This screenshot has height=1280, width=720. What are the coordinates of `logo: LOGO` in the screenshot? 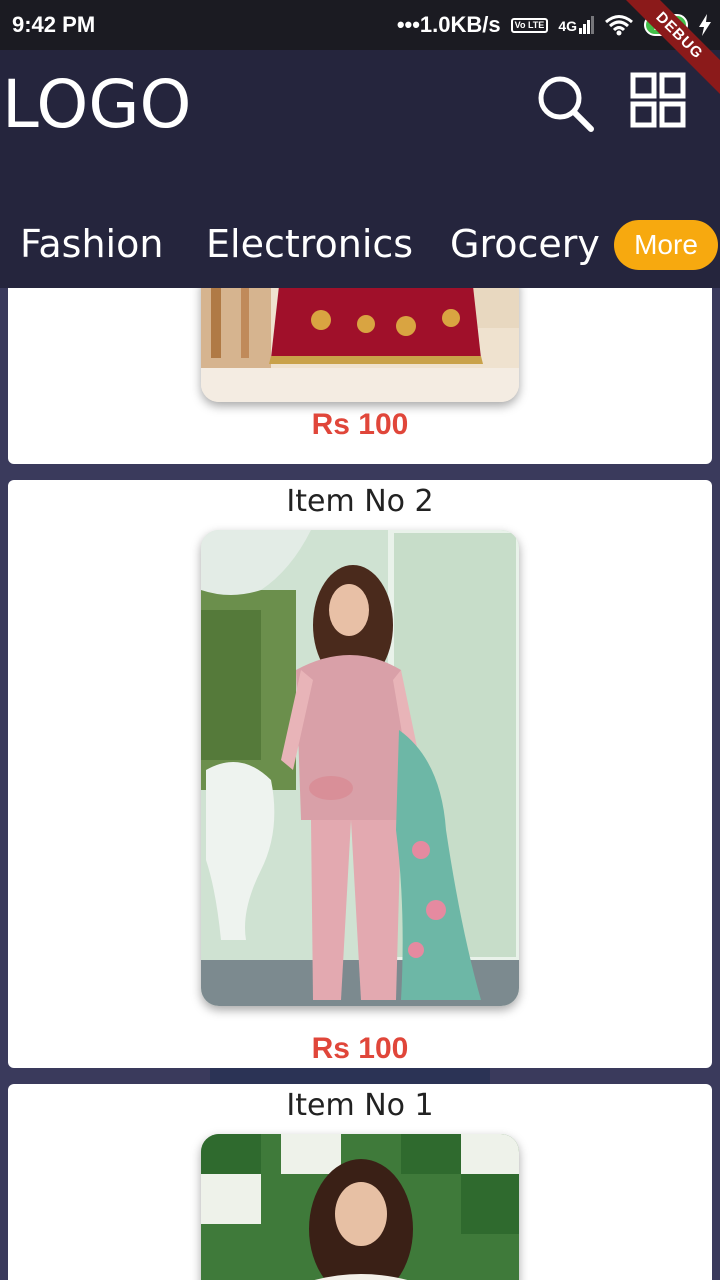 It's located at (96, 104).